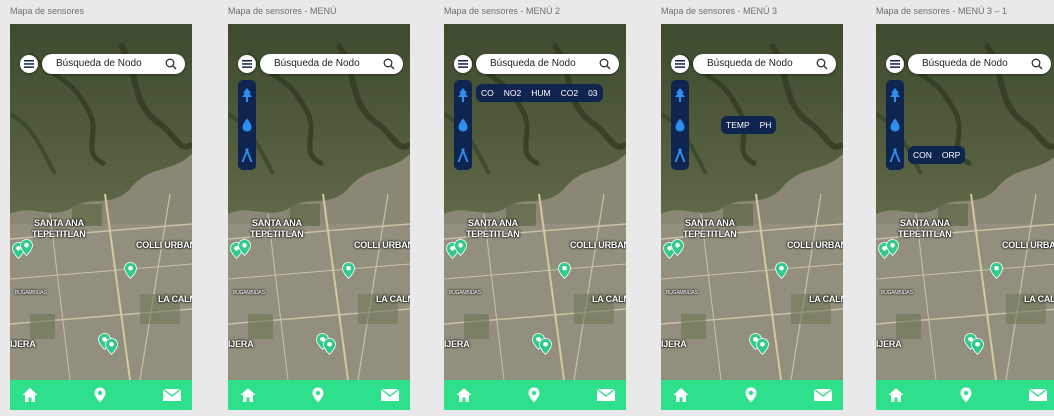  I want to click on map-label-santa-ana: SANTA ANA, so click(277, 223).